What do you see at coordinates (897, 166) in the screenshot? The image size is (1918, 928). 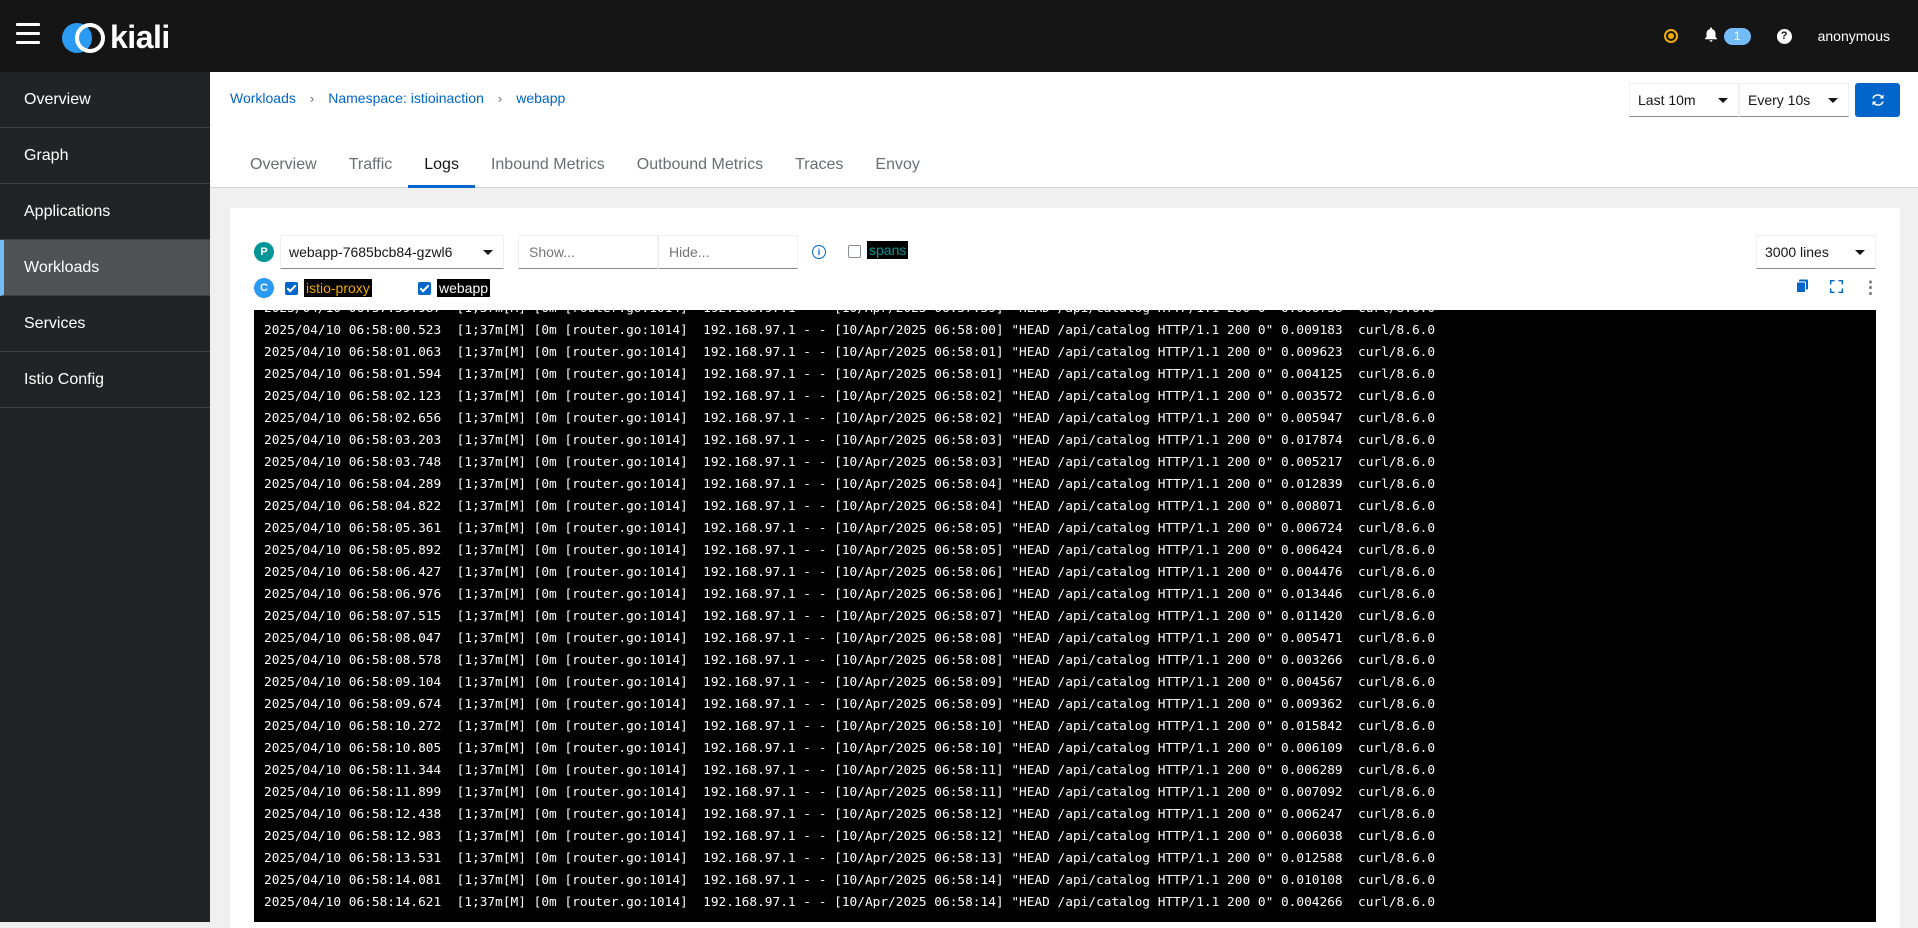 I see `tab-envoy: Envoy` at bounding box center [897, 166].